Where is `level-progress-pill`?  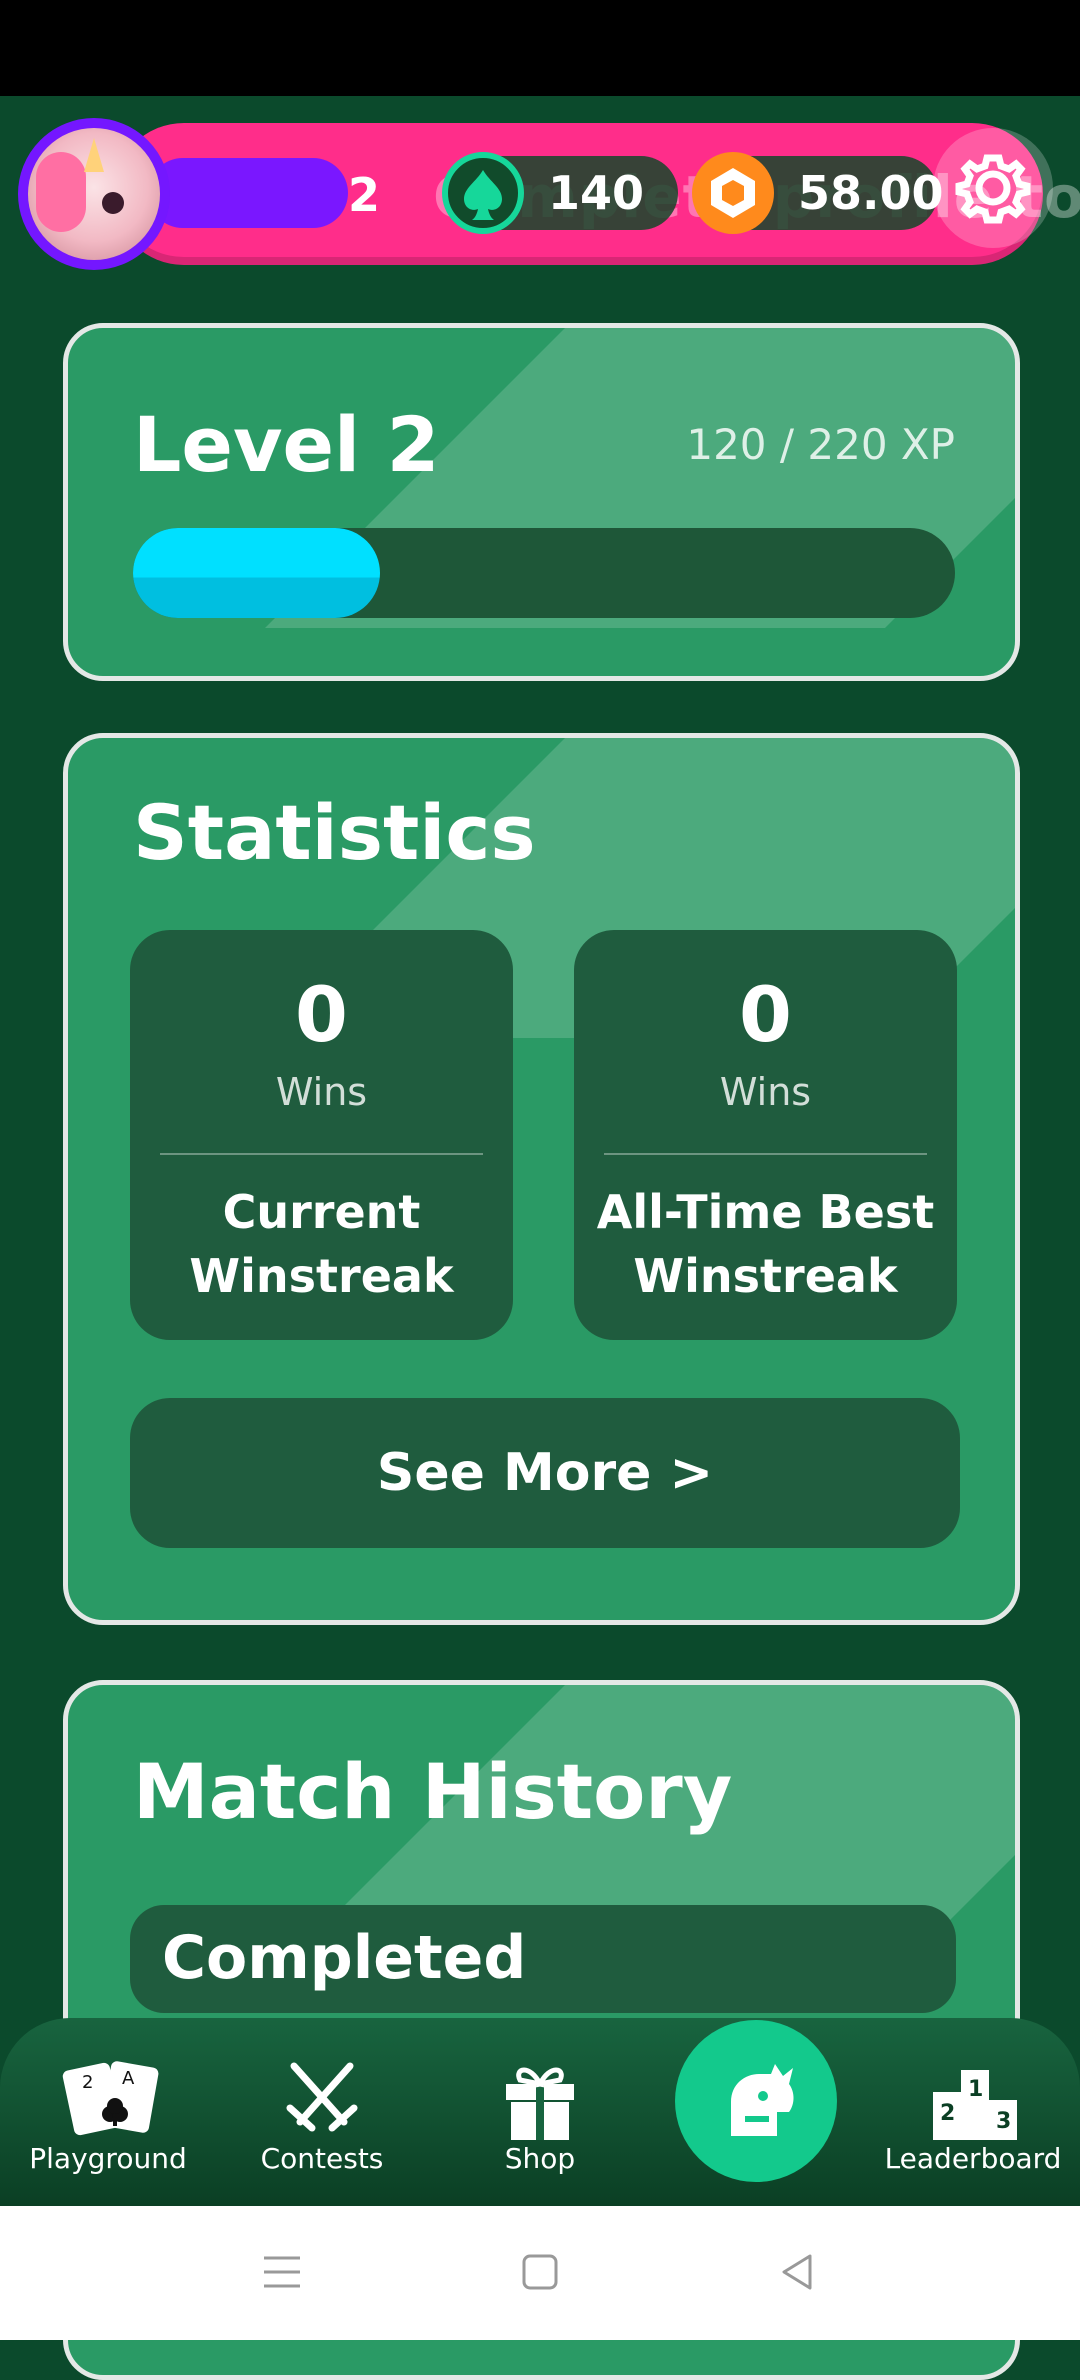
level-progress-pill is located at coordinates (248, 193).